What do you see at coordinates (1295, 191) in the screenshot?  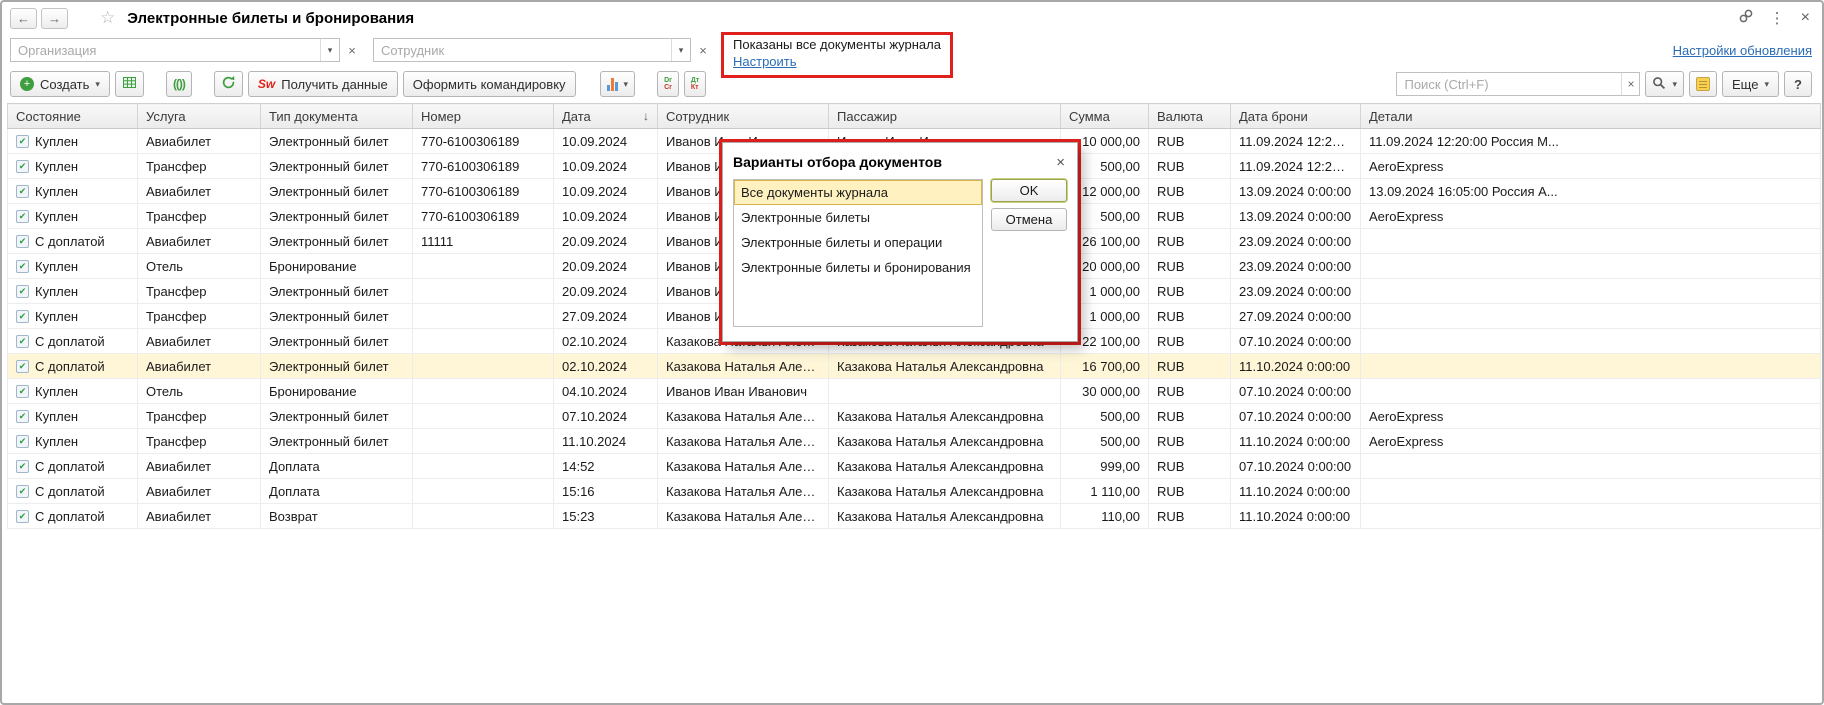 I see `cell-booking_date: 13.09.2024 0:00:00` at bounding box center [1295, 191].